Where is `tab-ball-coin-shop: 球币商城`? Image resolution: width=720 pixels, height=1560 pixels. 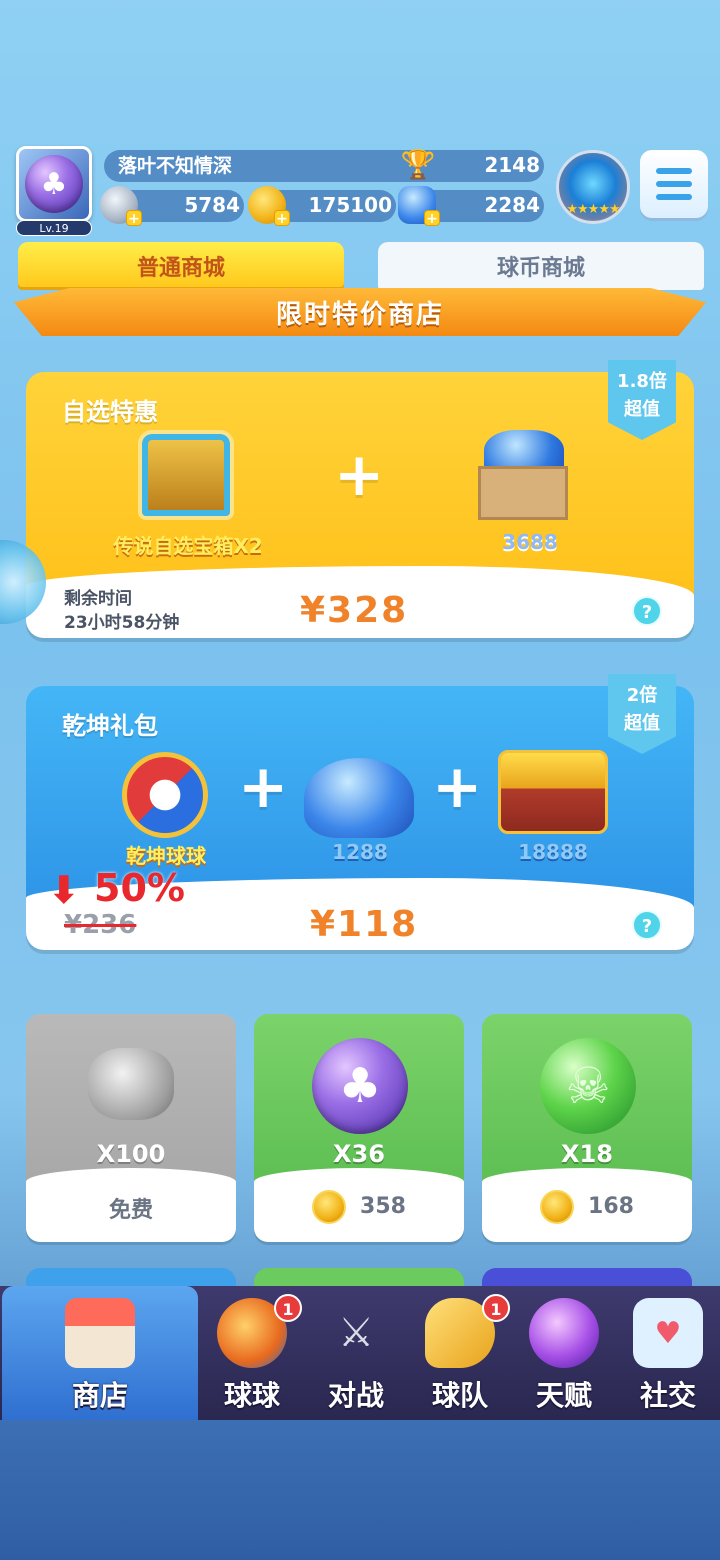
tab-ball-coin-shop: 球币商城 is located at coordinates (541, 266).